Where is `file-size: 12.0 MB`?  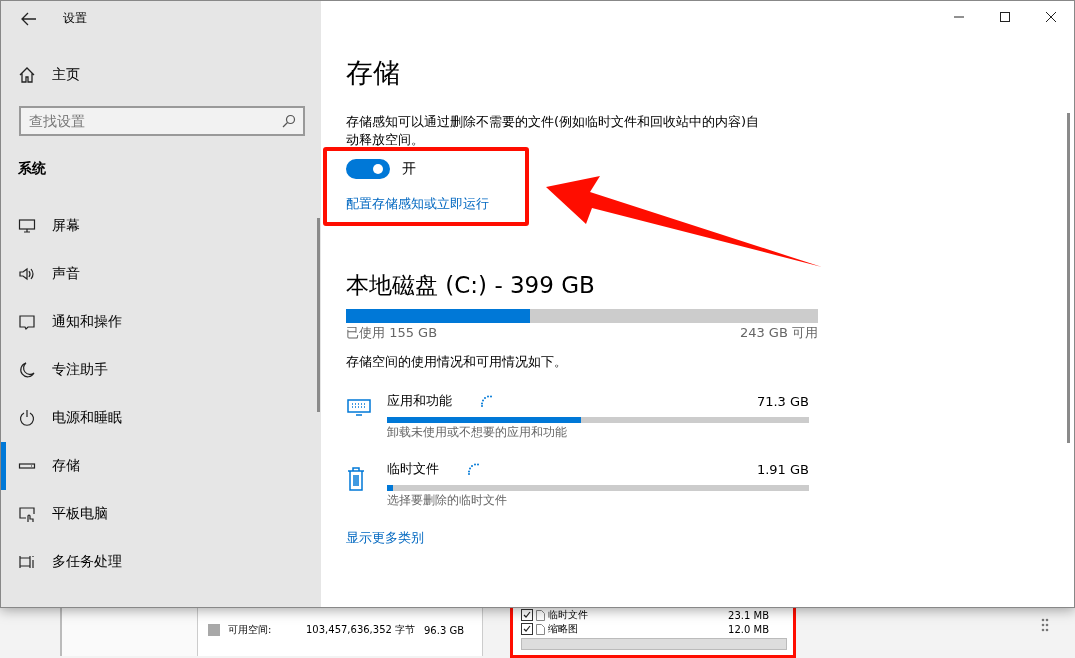 file-size: 12.0 MB is located at coordinates (748, 629).